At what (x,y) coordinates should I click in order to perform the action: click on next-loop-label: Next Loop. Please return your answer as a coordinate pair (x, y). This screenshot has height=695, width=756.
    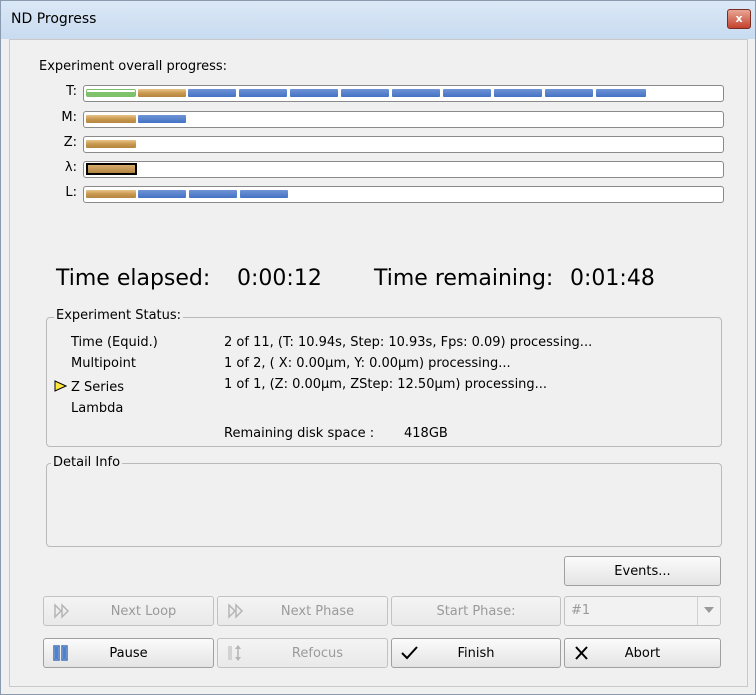
    Looking at the image, I should click on (143, 611).